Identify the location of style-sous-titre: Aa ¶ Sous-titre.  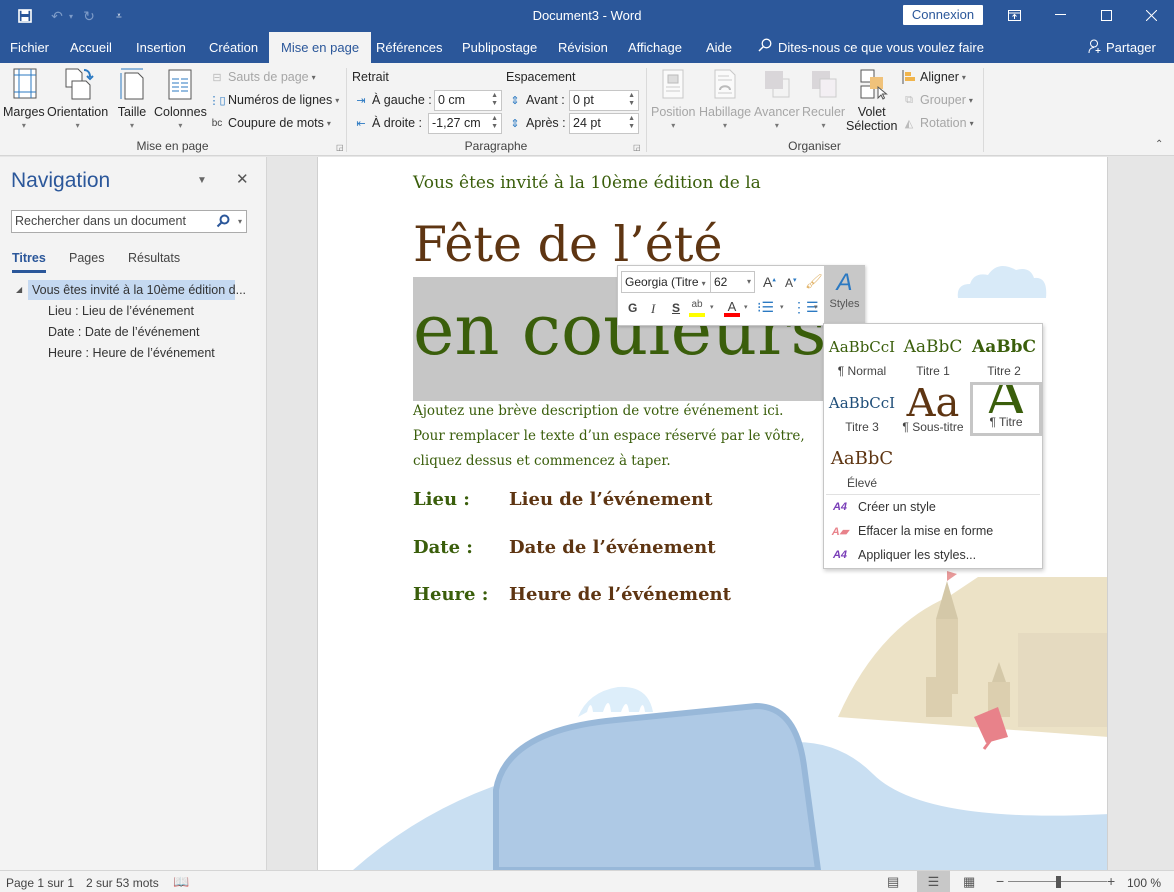
(933, 415).